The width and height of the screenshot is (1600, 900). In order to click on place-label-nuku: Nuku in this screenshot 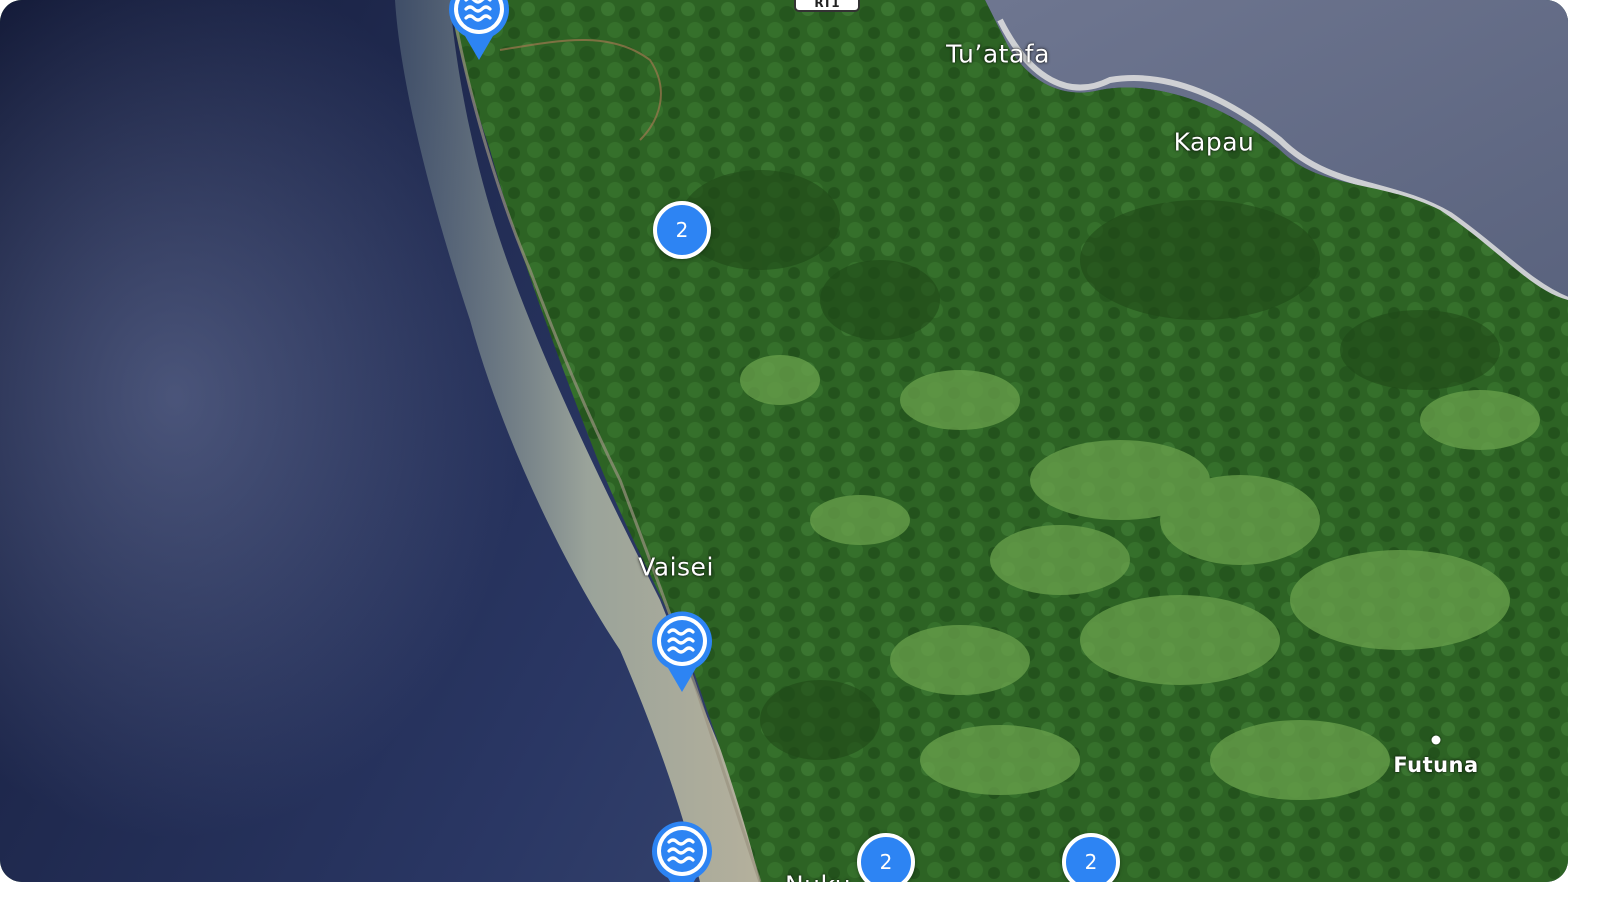, I will do `click(818, 877)`.